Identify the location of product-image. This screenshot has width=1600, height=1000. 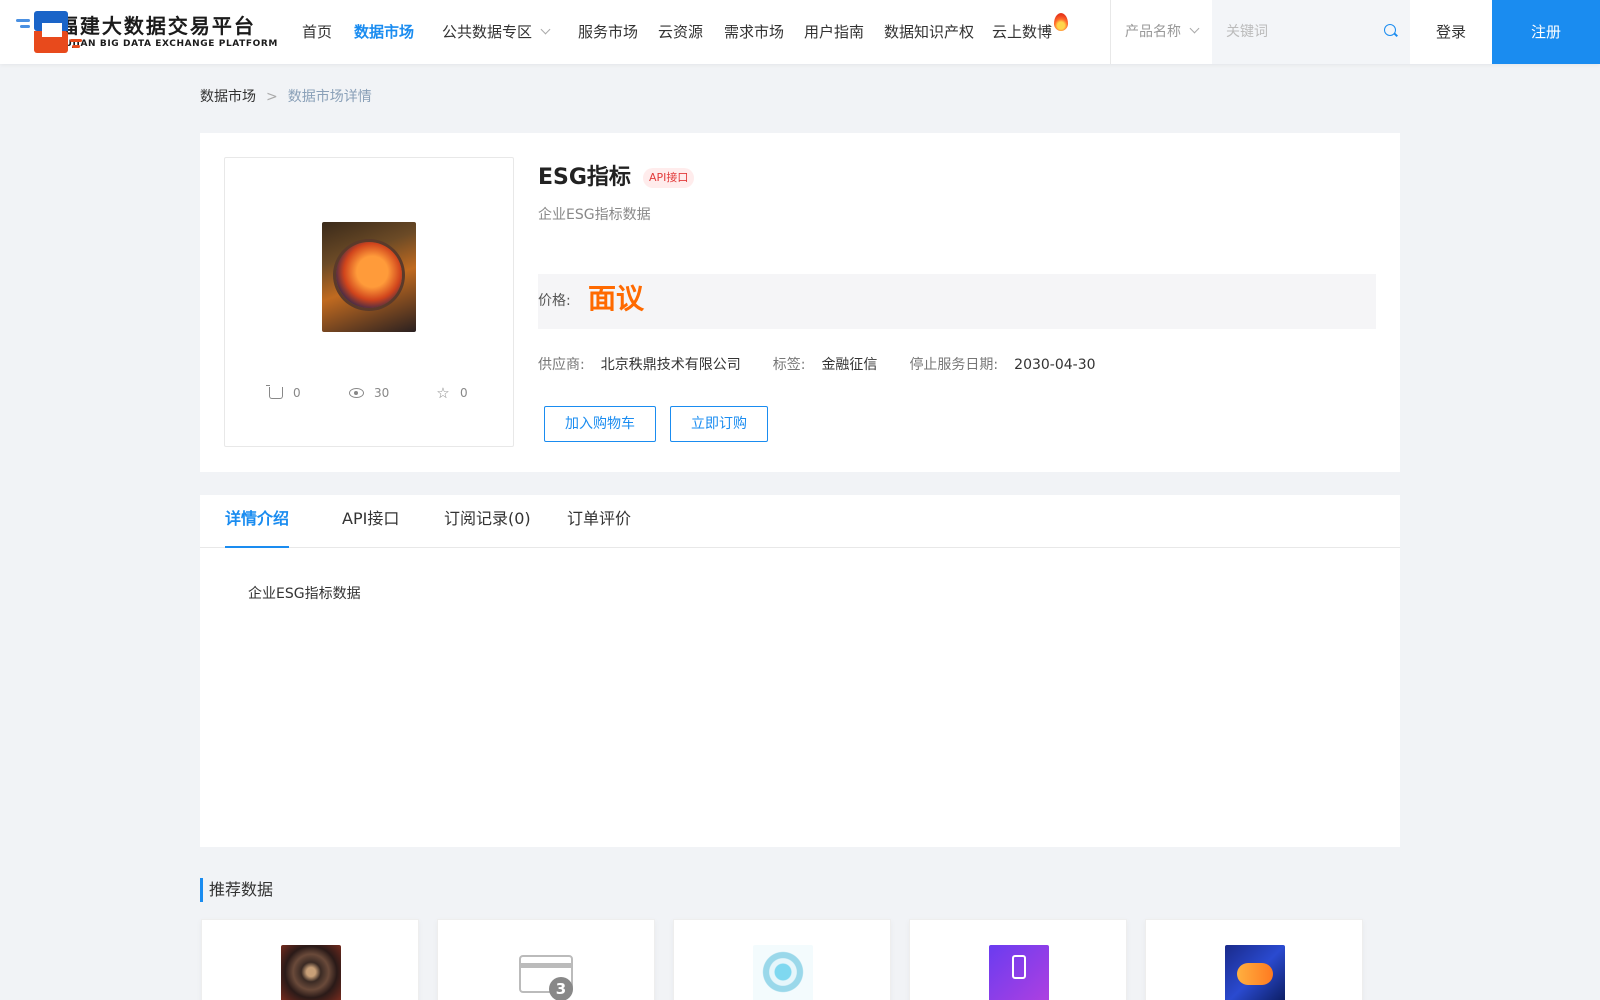
(369, 277).